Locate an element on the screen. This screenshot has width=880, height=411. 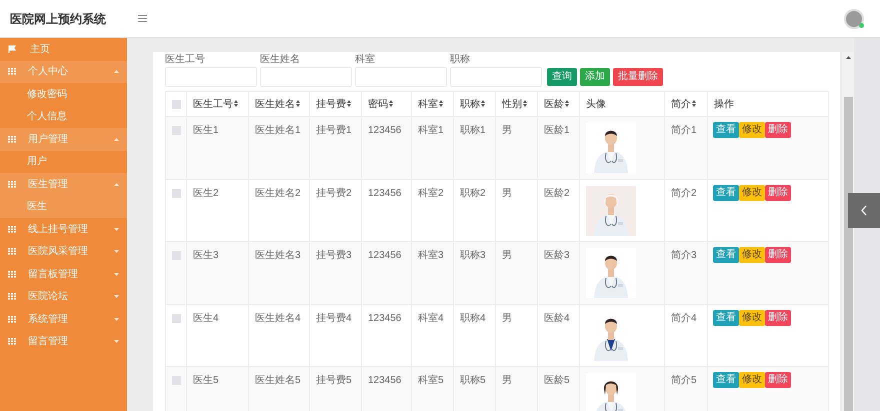
table-cell: 医生5 is located at coordinates (206, 380).